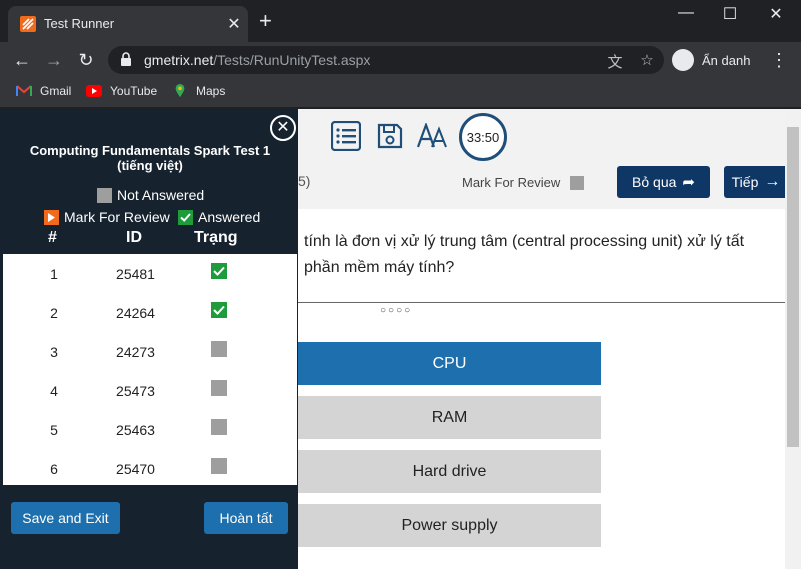  What do you see at coordinates (779, 60) in the screenshot?
I see `browser-menu-icon: ⋮` at bounding box center [779, 60].